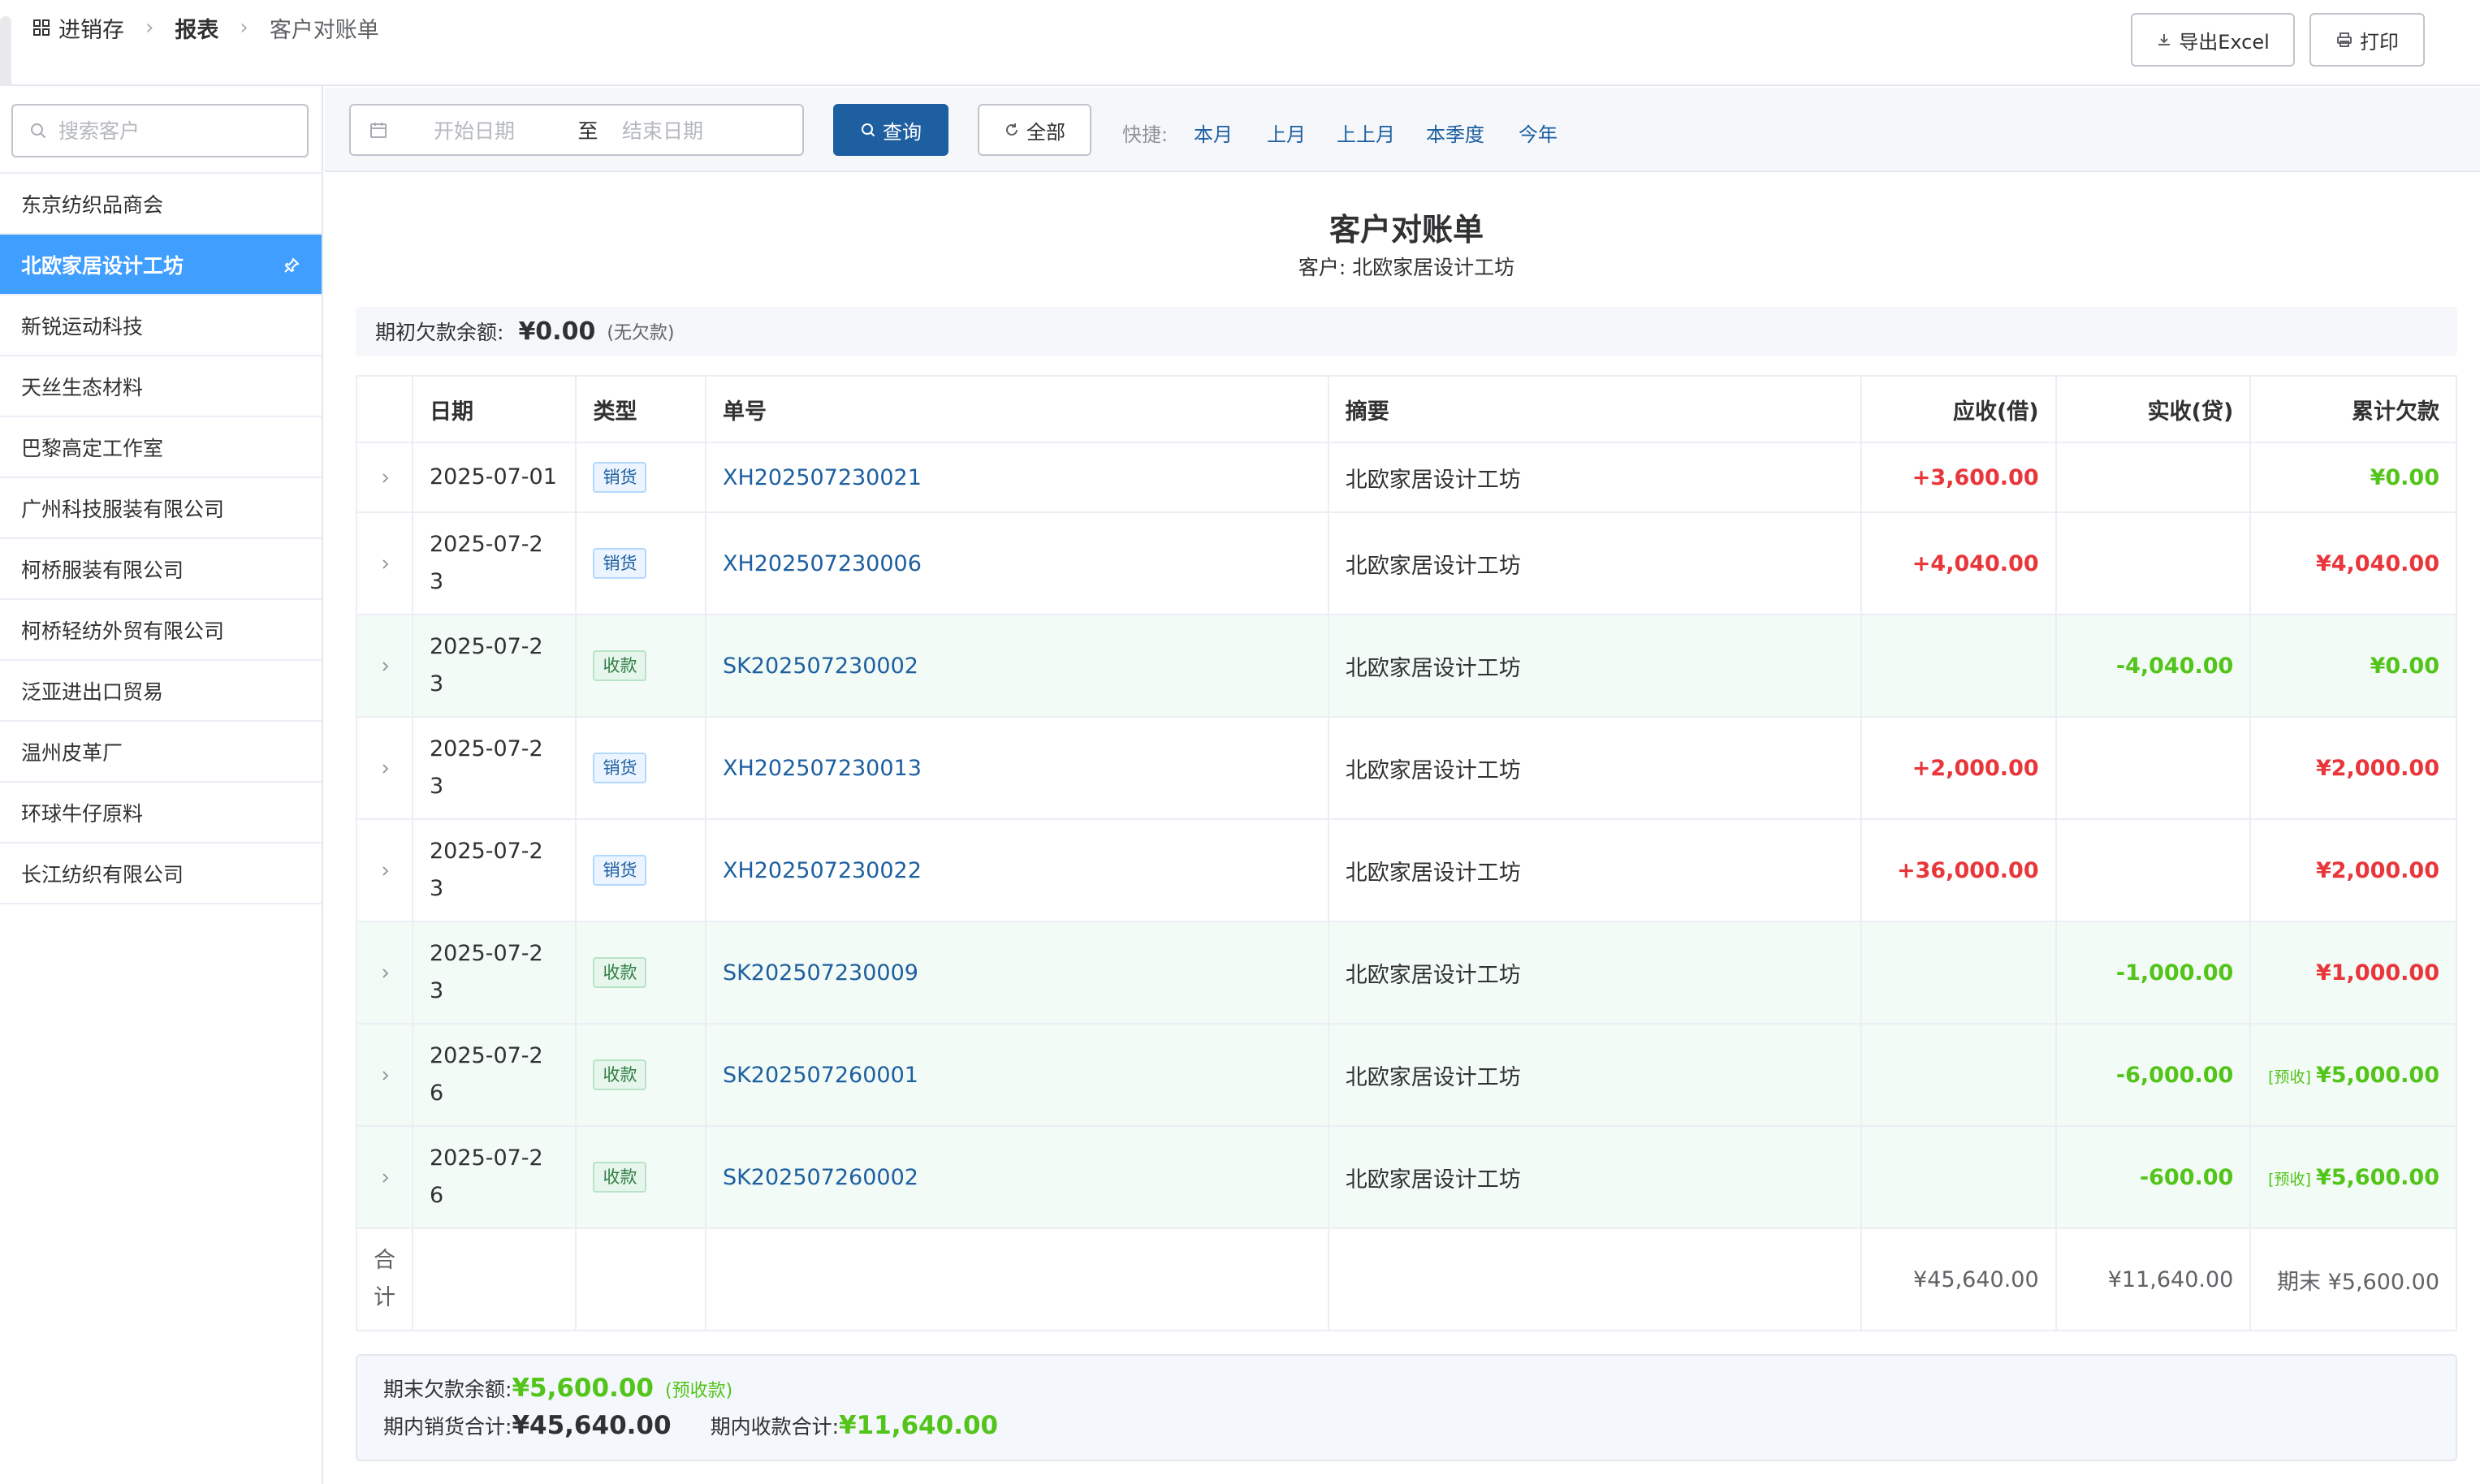 Image resolution: width=2480 pixels, height=1484 pixels. I want to click on print-button: 打印, so click(2367, 40).